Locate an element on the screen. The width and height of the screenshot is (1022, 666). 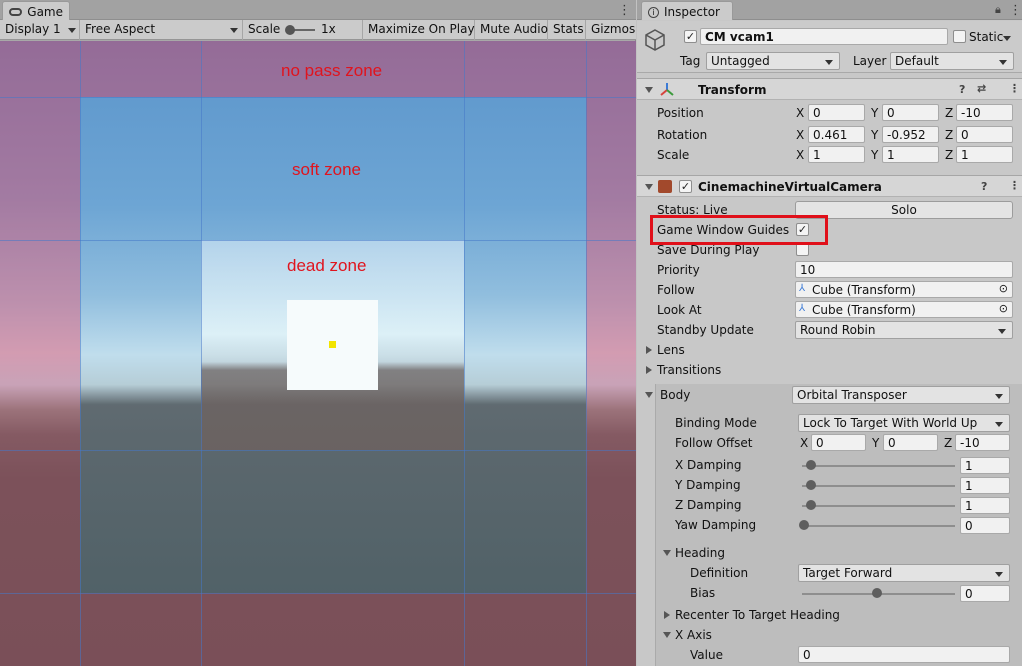
gizmos-toggle: Gizmos is located at coordinates (611, 30).